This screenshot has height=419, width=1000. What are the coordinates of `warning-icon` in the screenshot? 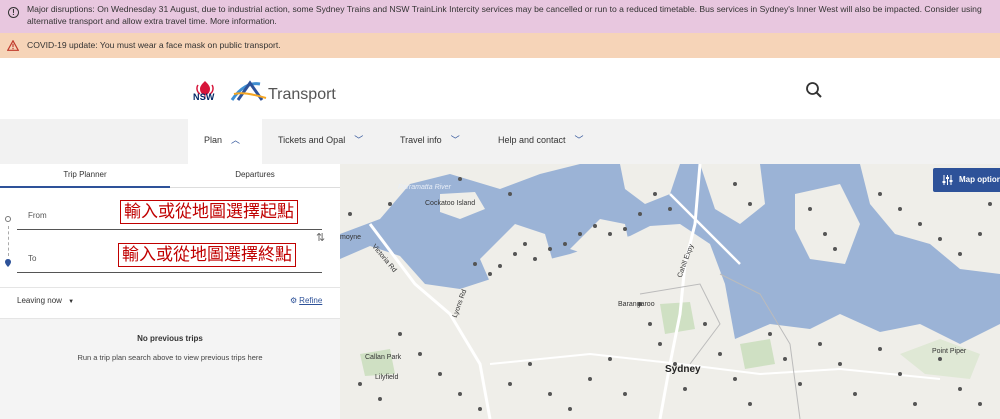 It's located at (13, 45).